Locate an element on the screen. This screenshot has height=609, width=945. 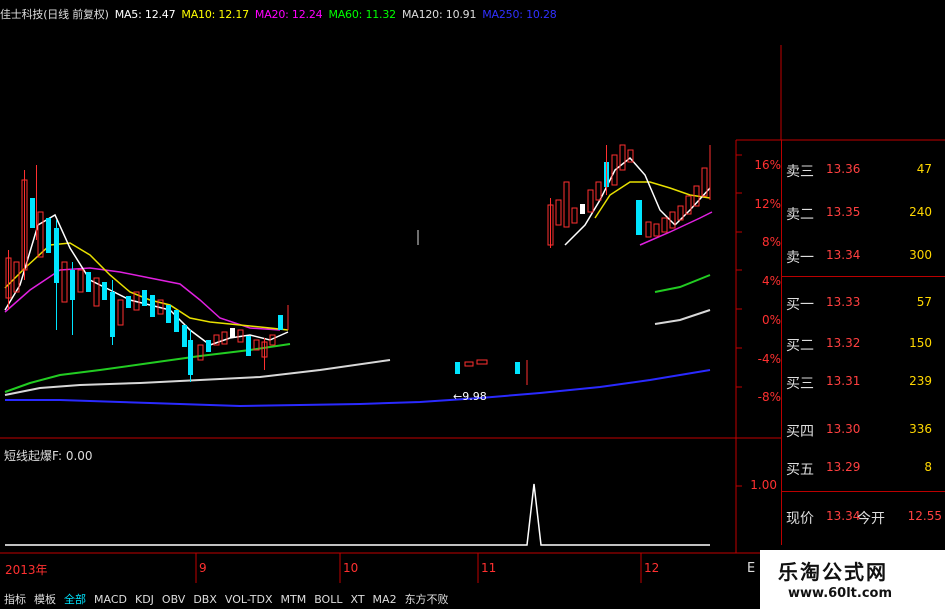
ma10-value: MA10: 12.17 is located at coordinates (215, 14).